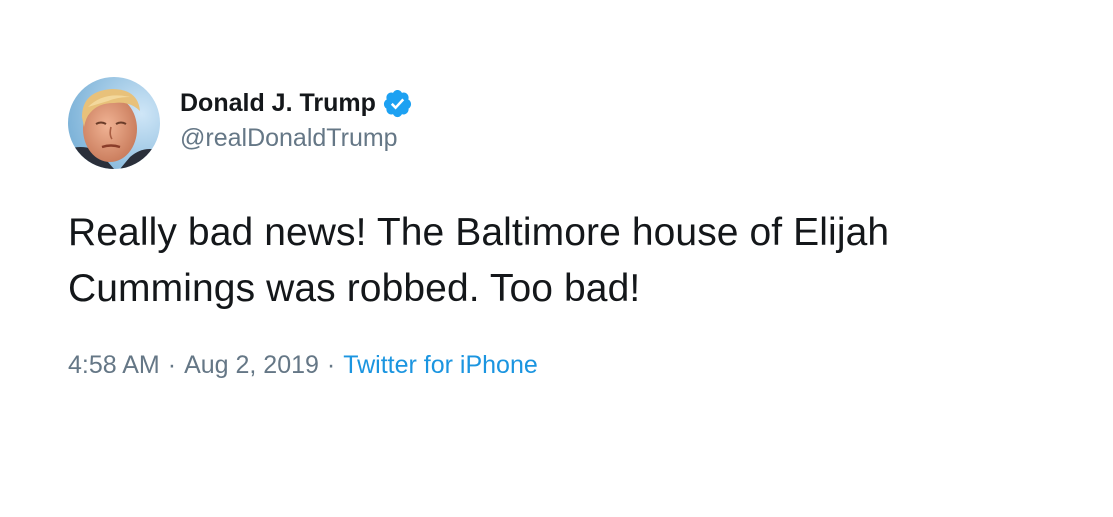 This screenshot has width=1113, height=517. What do you see at coordinates (114, 365) in the screenshot?
I see `tweet-time: 4:58 AM` at bounding box center [114, 365].